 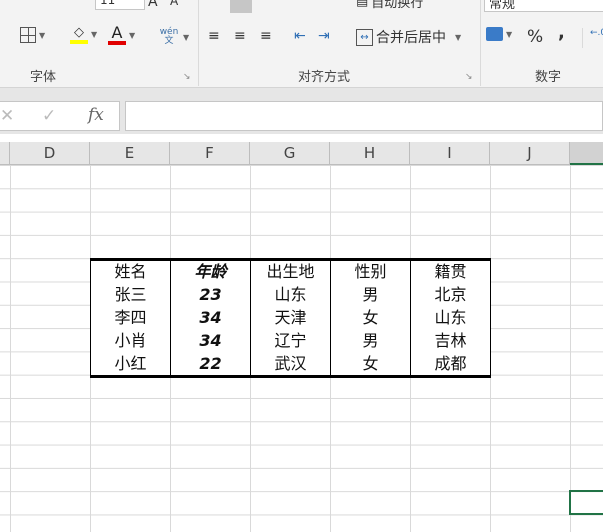 I want to click on header-birthplace: 出生地, so click(x=290, y=270).